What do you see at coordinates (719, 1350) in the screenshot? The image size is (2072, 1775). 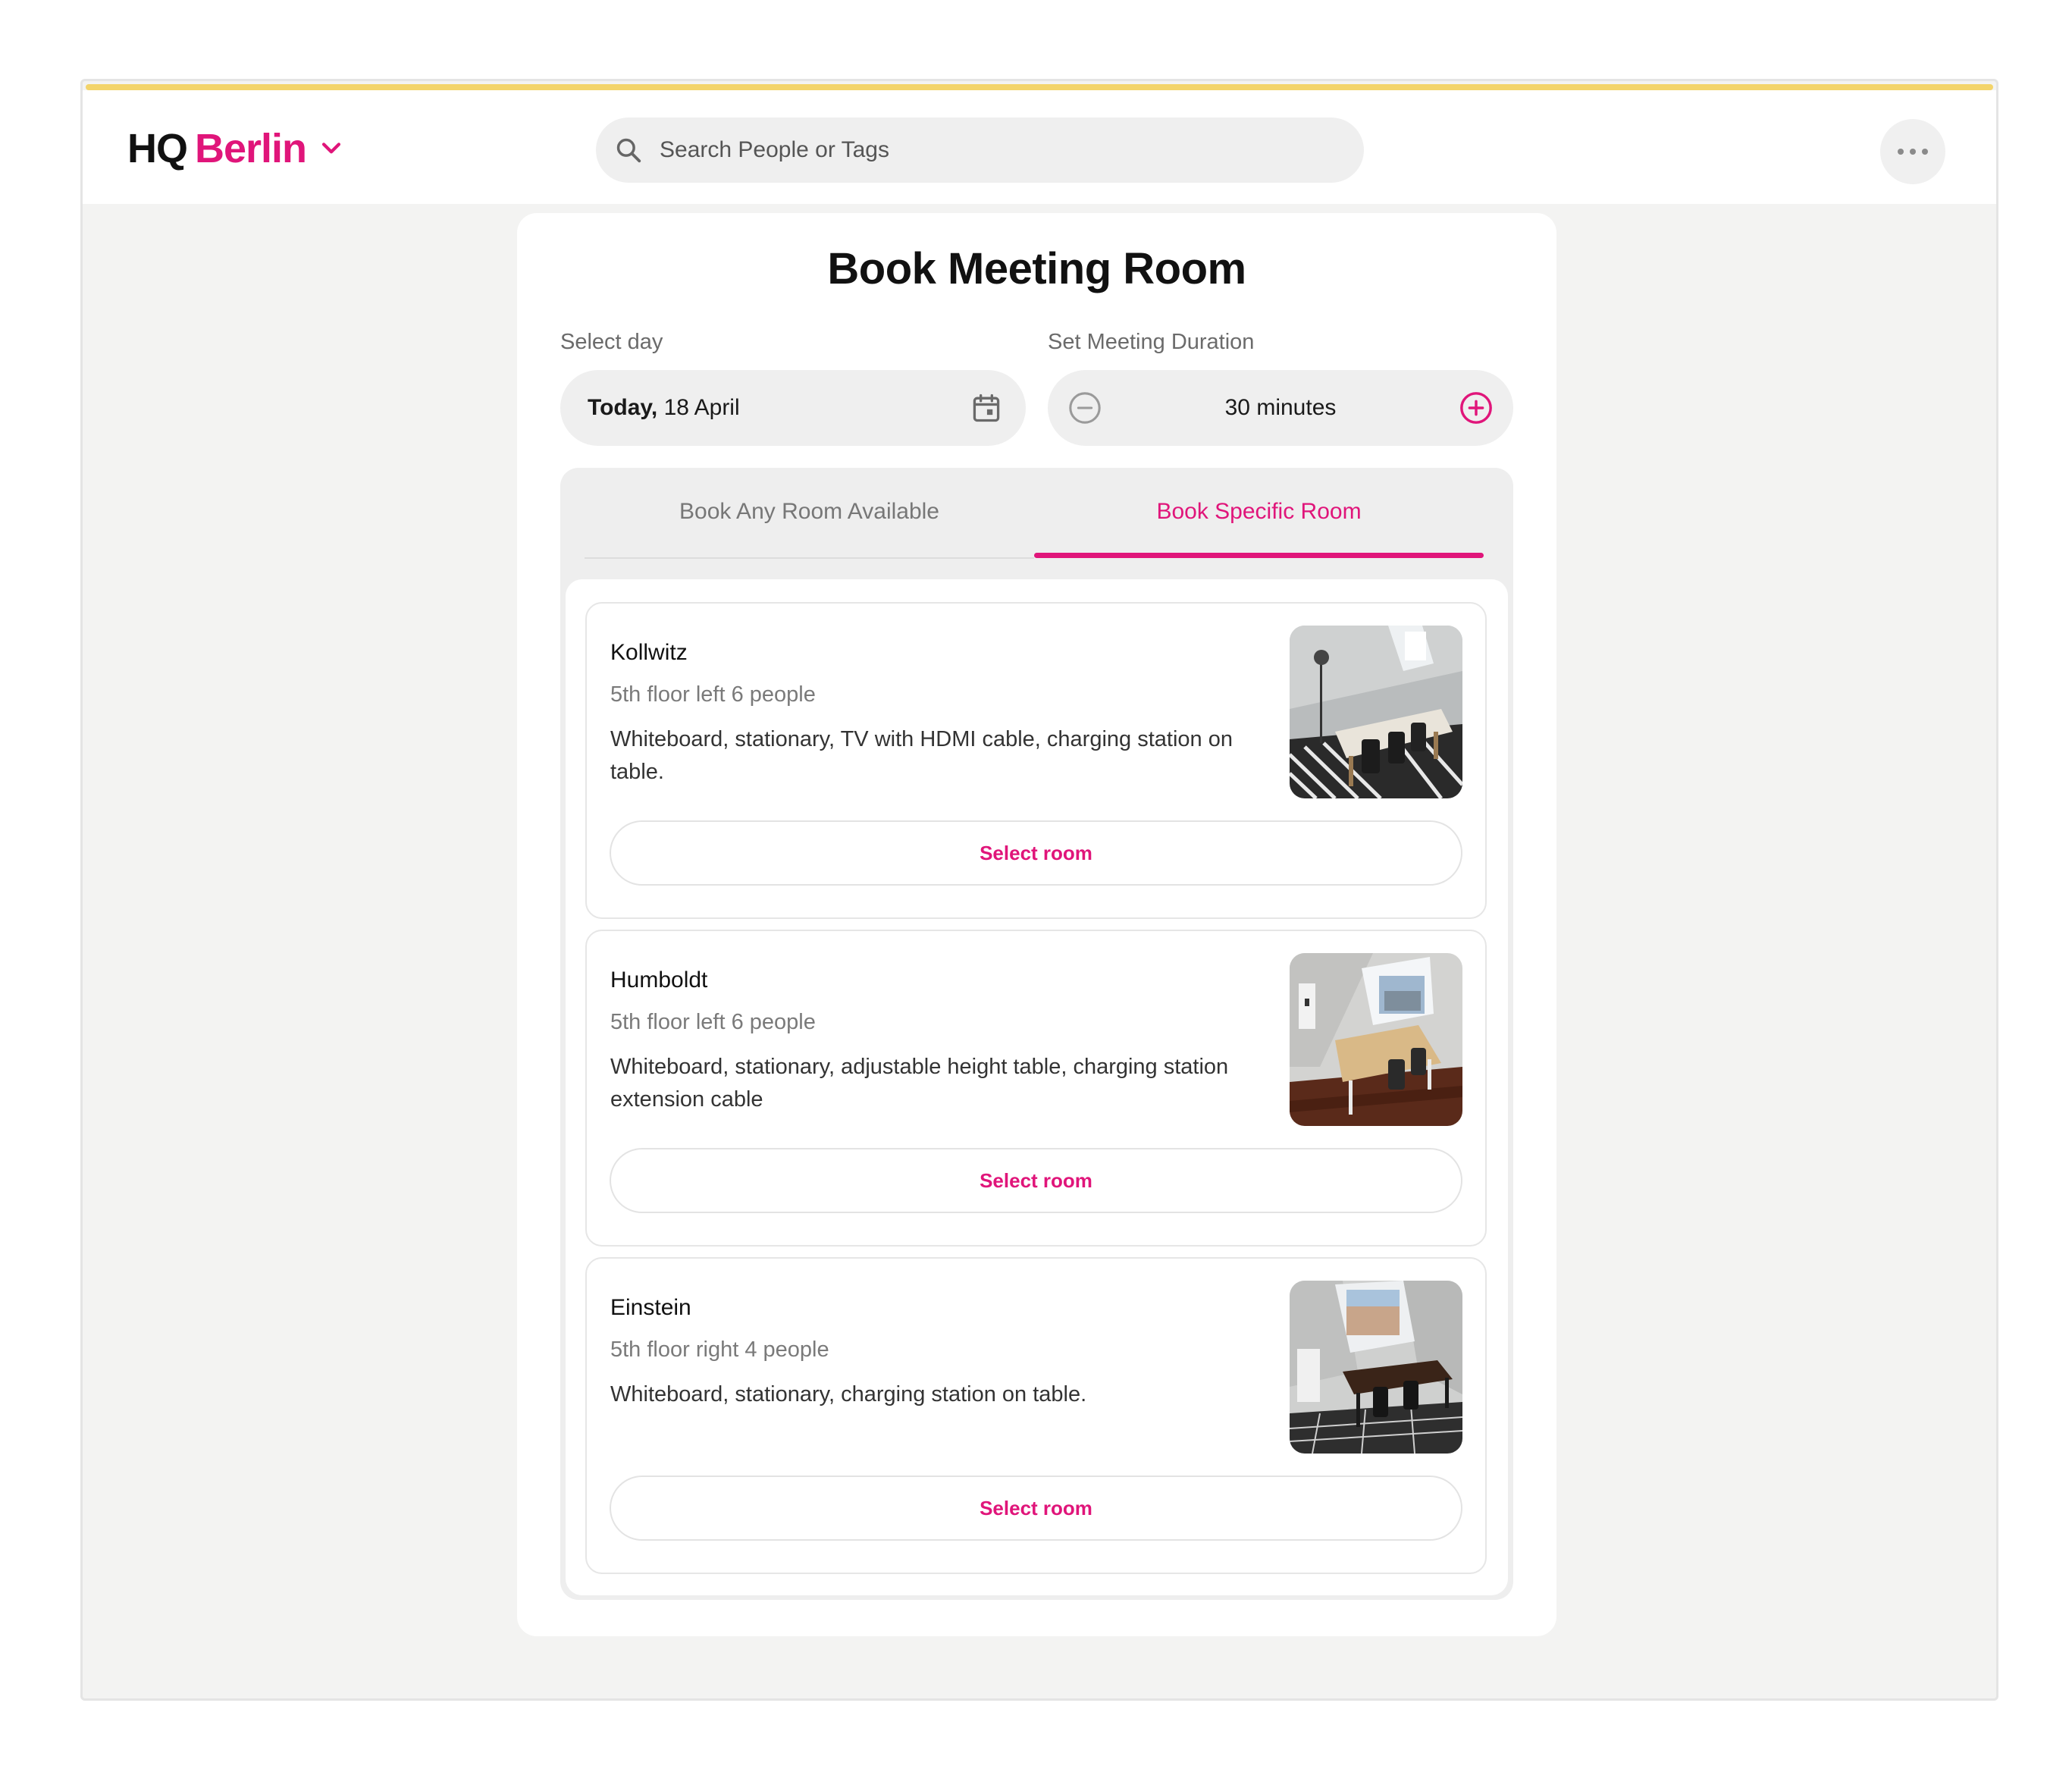 I see `room-location: 5th floor right 4 people` at bounding box center [719, 1350].